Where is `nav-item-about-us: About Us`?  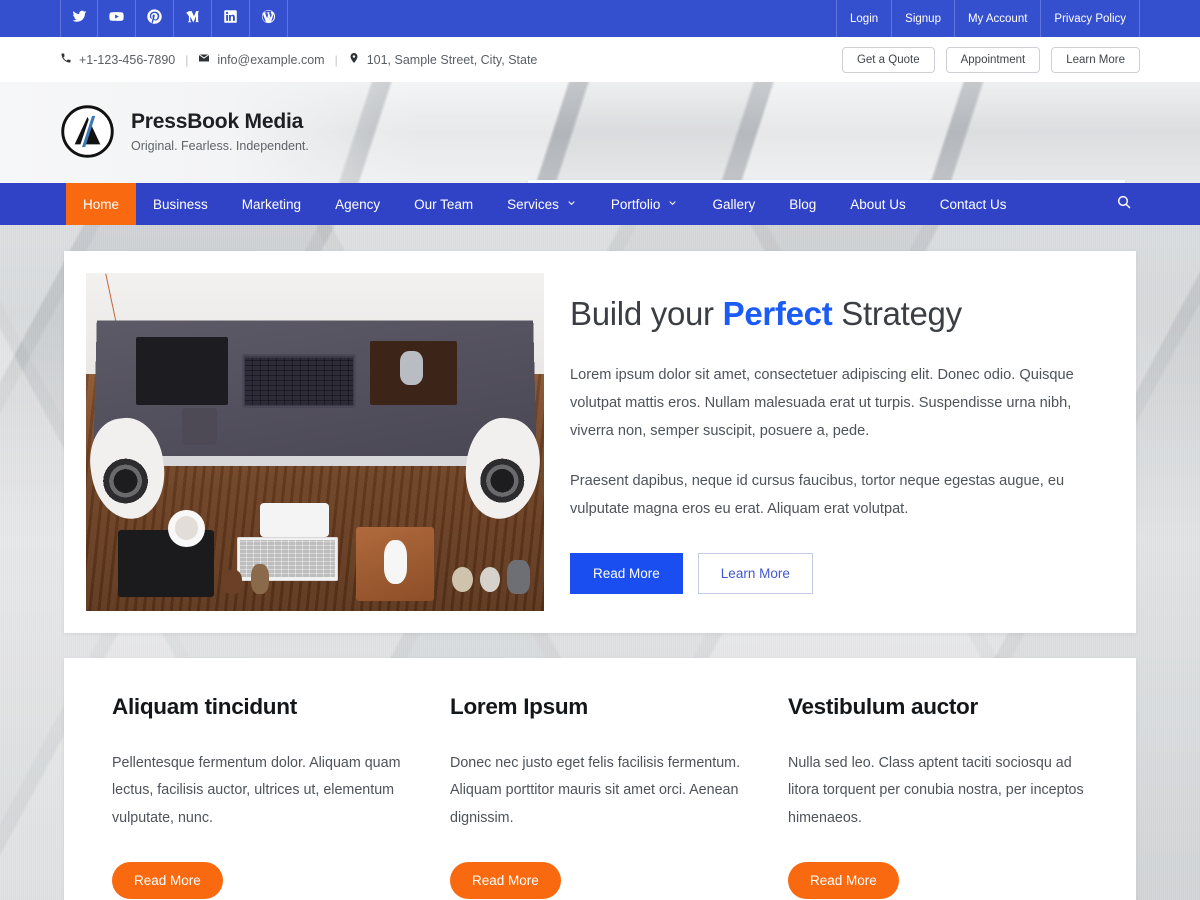 nav-item-about-us: About Us is located at coordinates (878, 204).